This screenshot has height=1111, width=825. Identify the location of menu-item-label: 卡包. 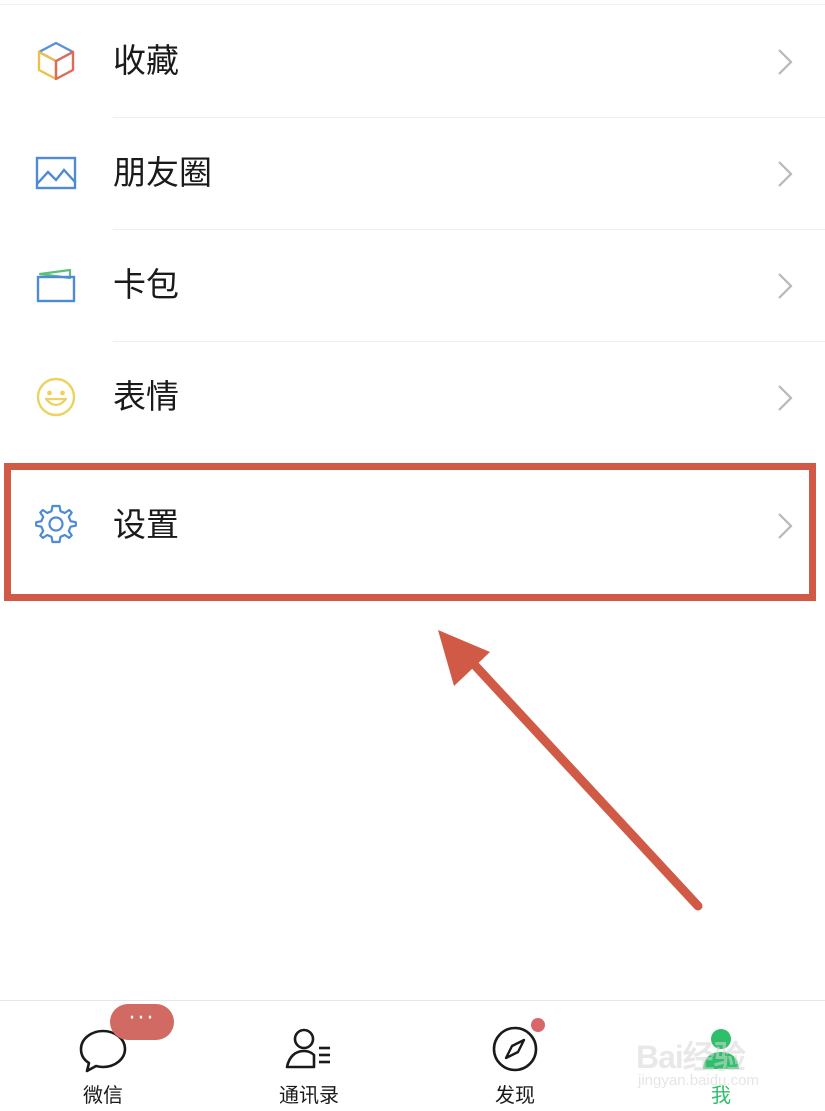
(146, 284).